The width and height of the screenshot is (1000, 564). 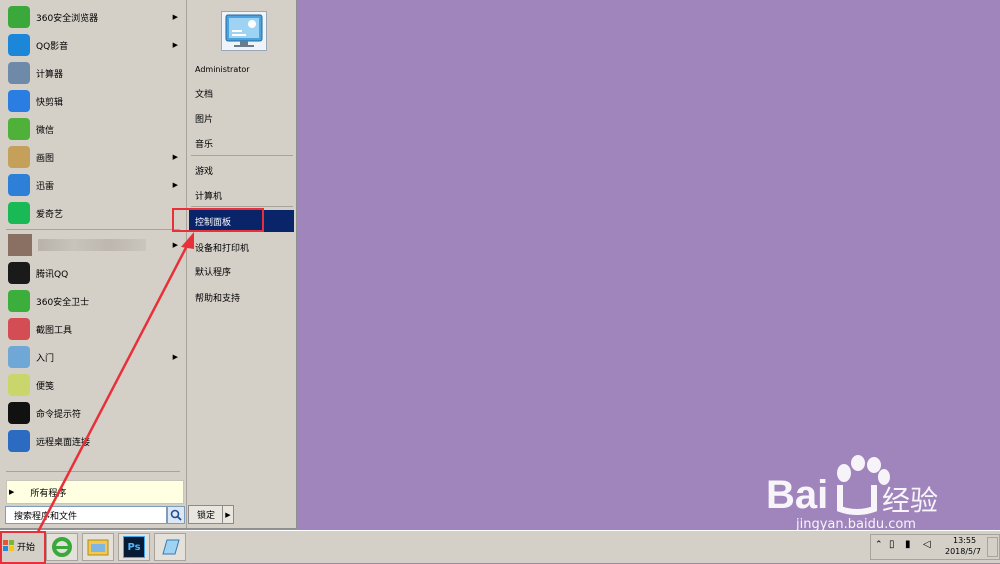 What do you see at coordinates (857, 500) in the screenshot?
I see `du-paw-icon` at bounding box center [857, 500].